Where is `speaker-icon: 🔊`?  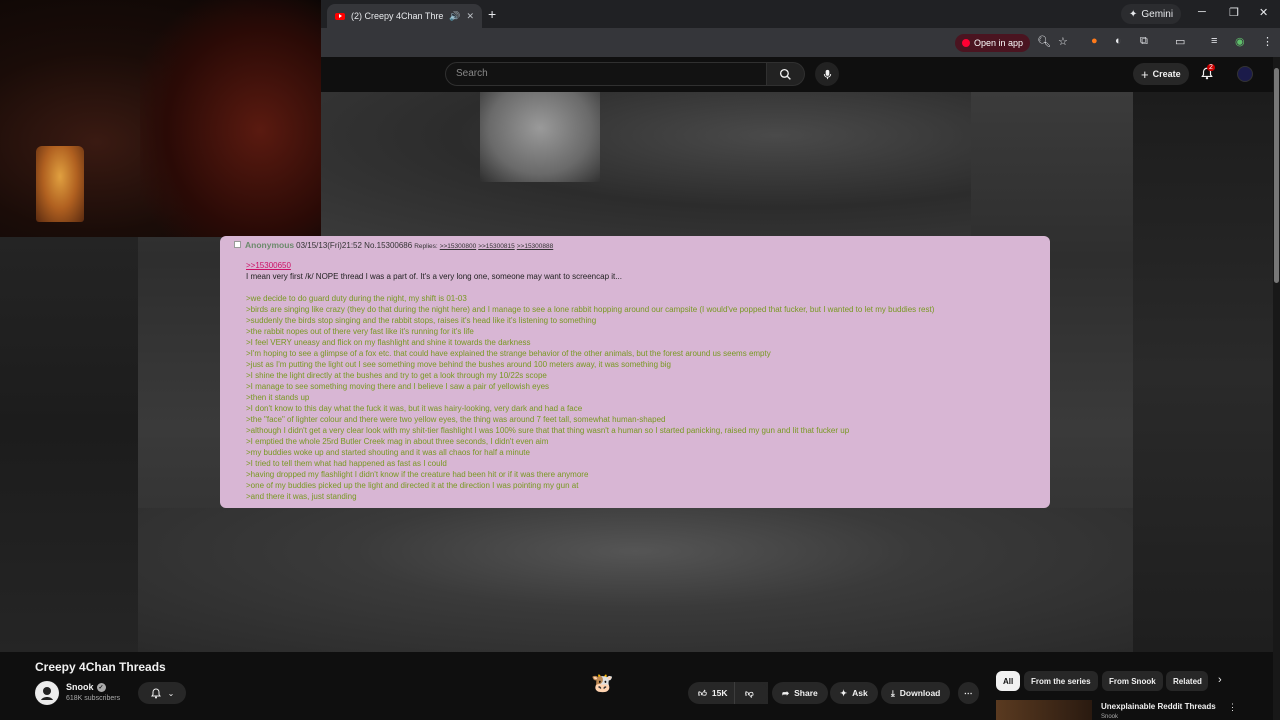
speaker-icon: 🔊 is located at coordinates (454, 16).